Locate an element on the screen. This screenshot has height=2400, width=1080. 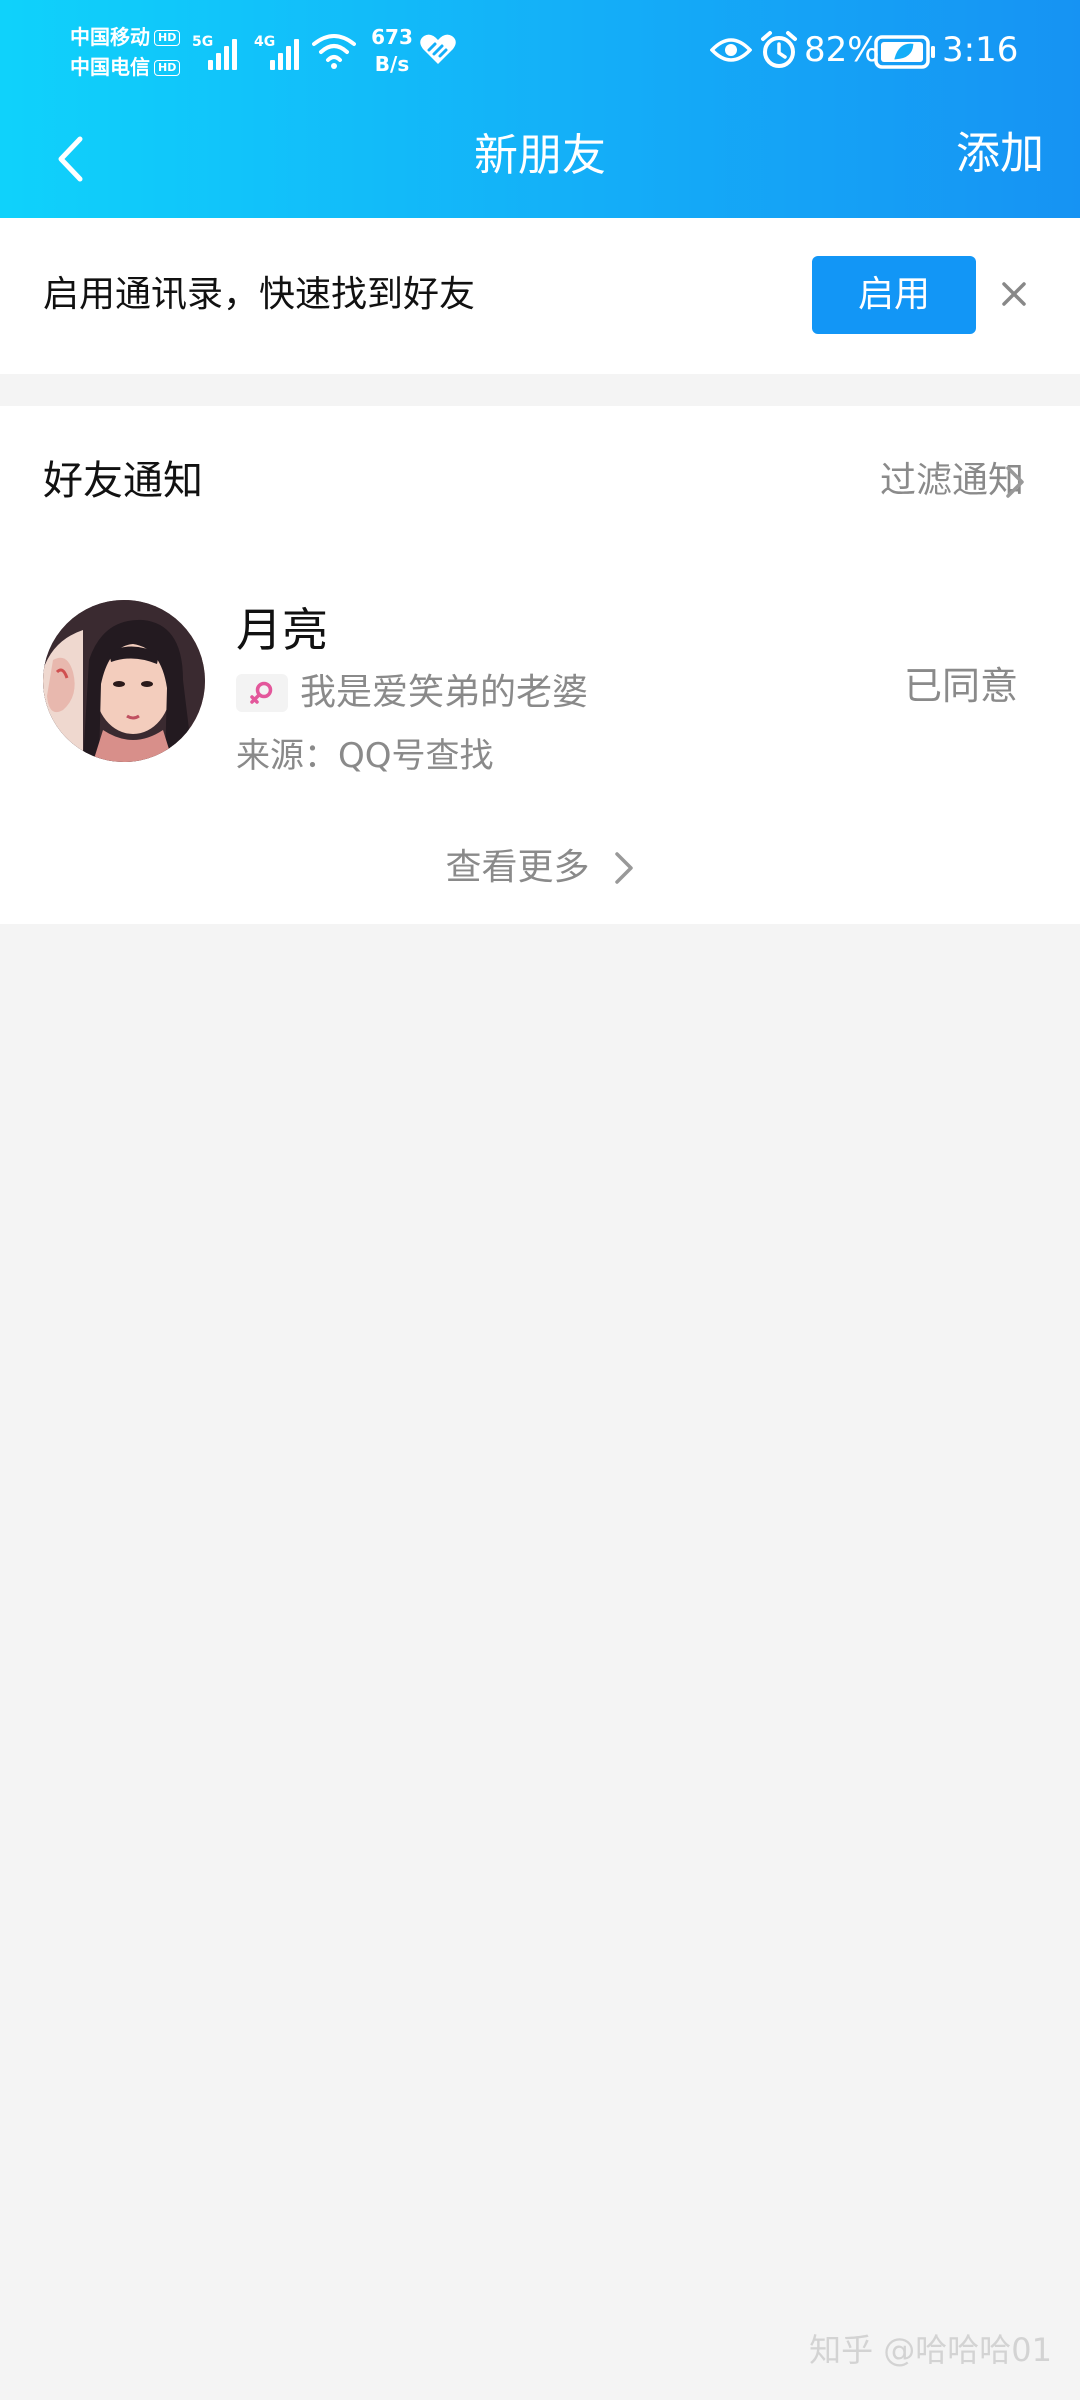
wifi-icon is located at coordinates (334, 51).